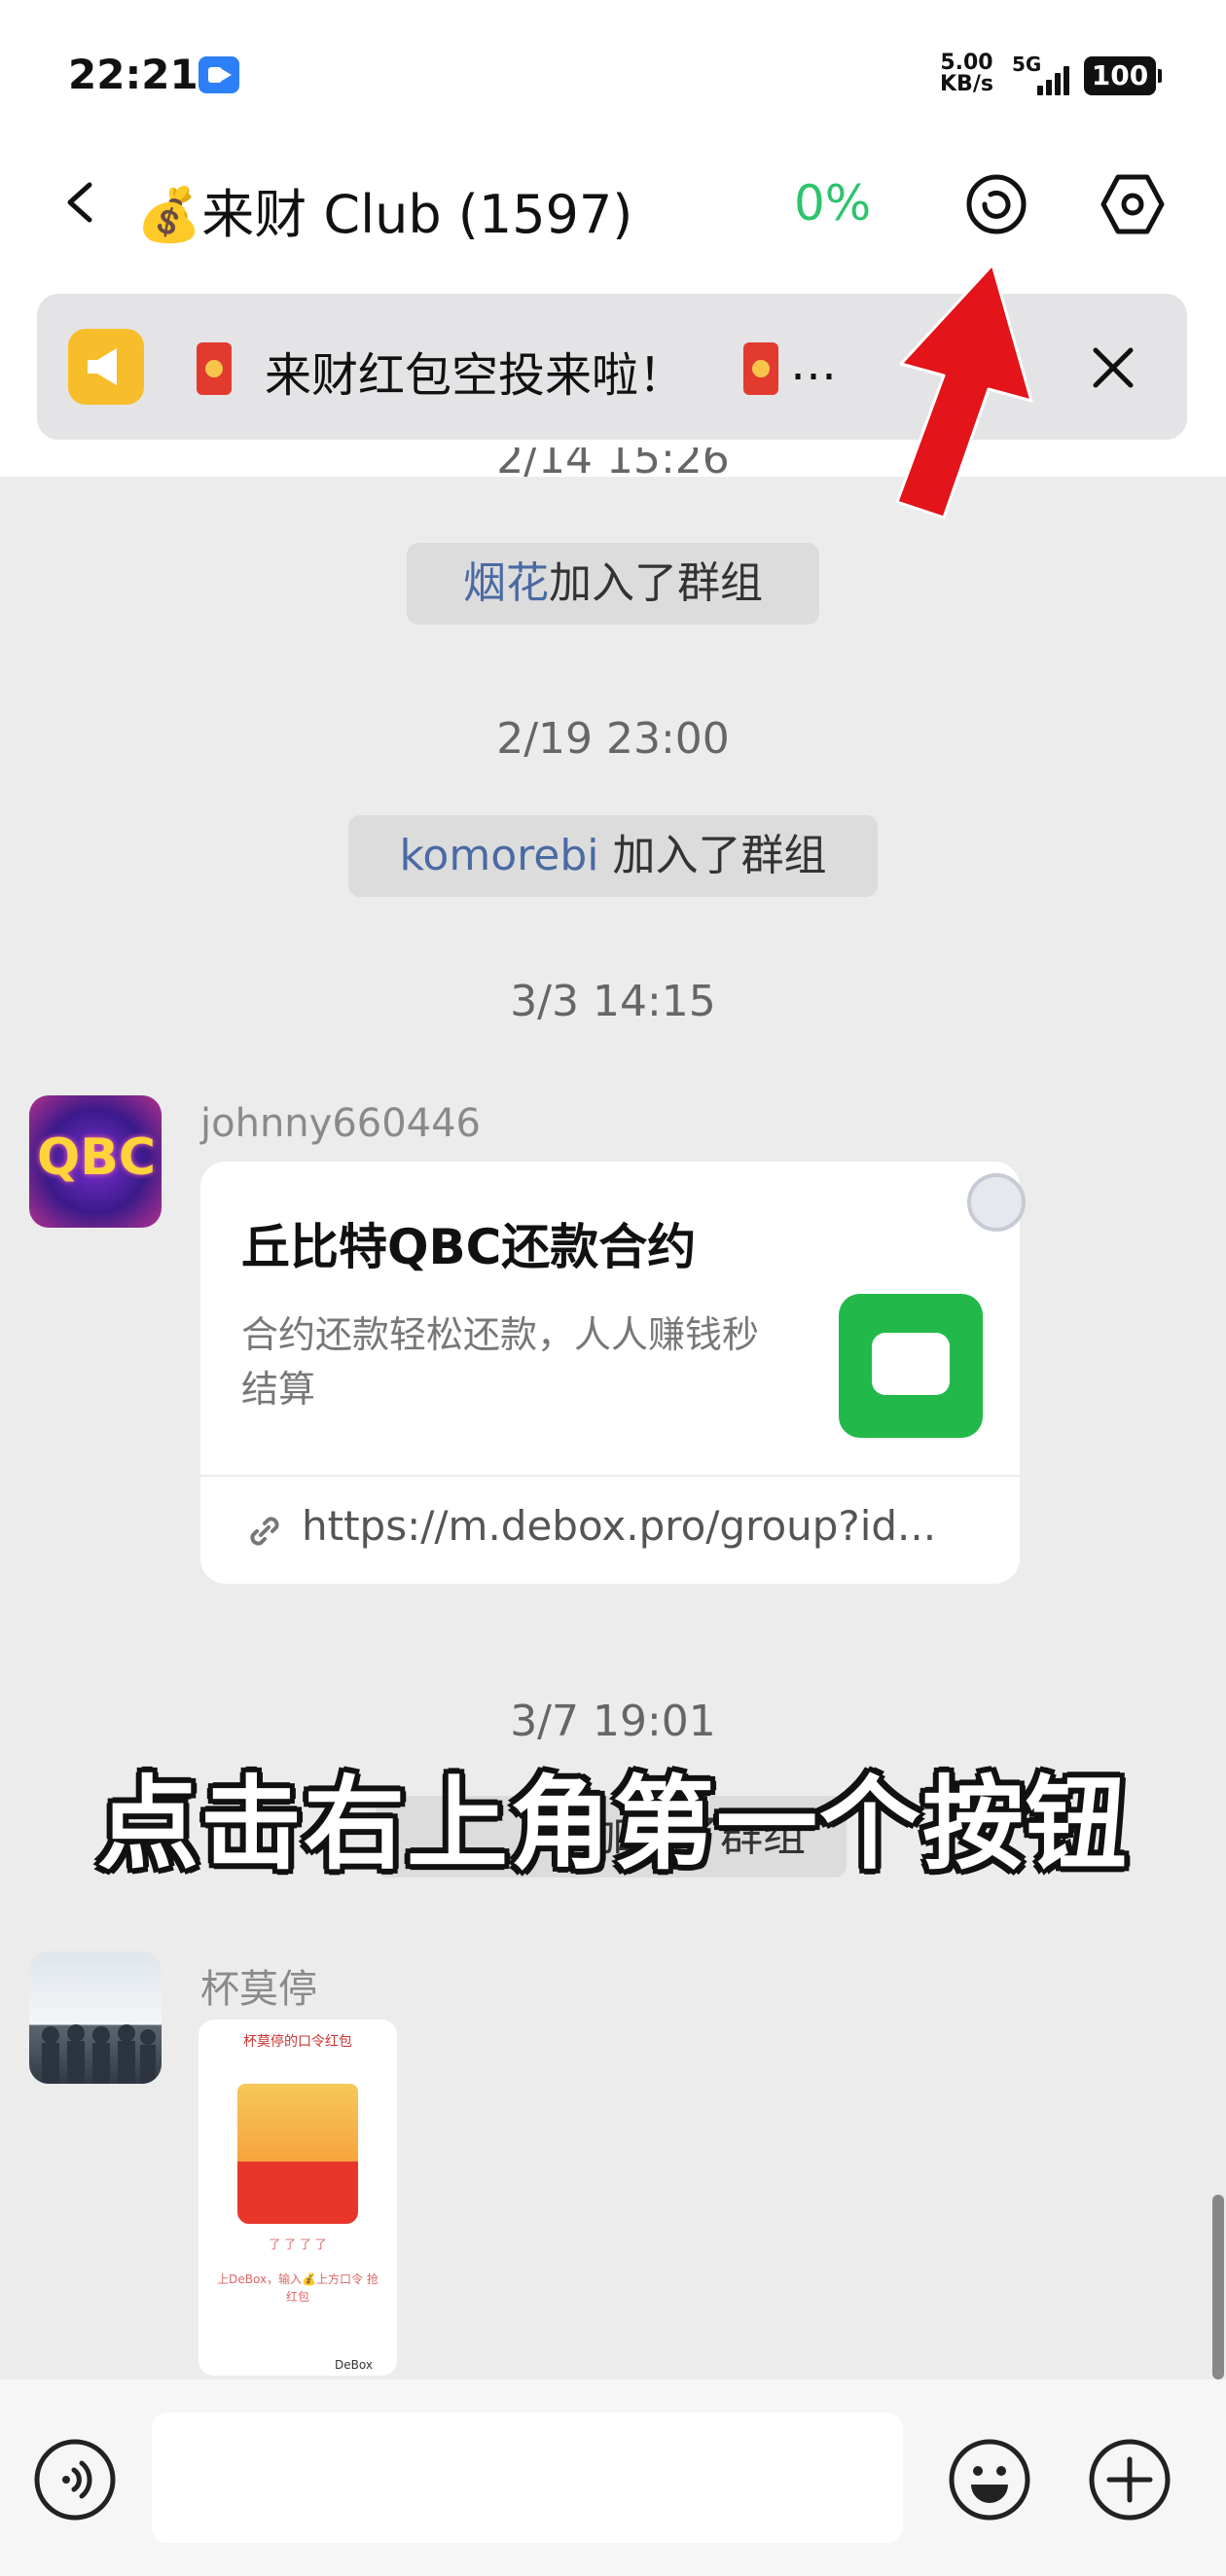 The height and width of the screenshot is (2576, 1226). I want to click on emoji-icon, so click(989, 2480).